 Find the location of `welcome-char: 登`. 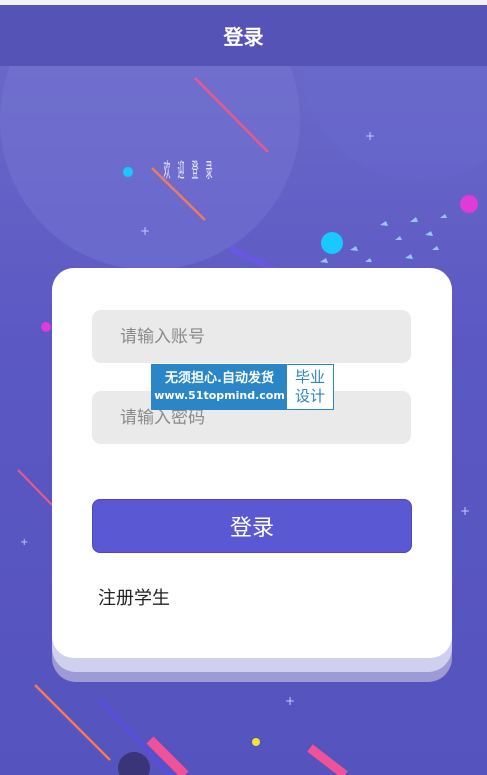

welcome-char: 登 is located at coordinates (195, 169).